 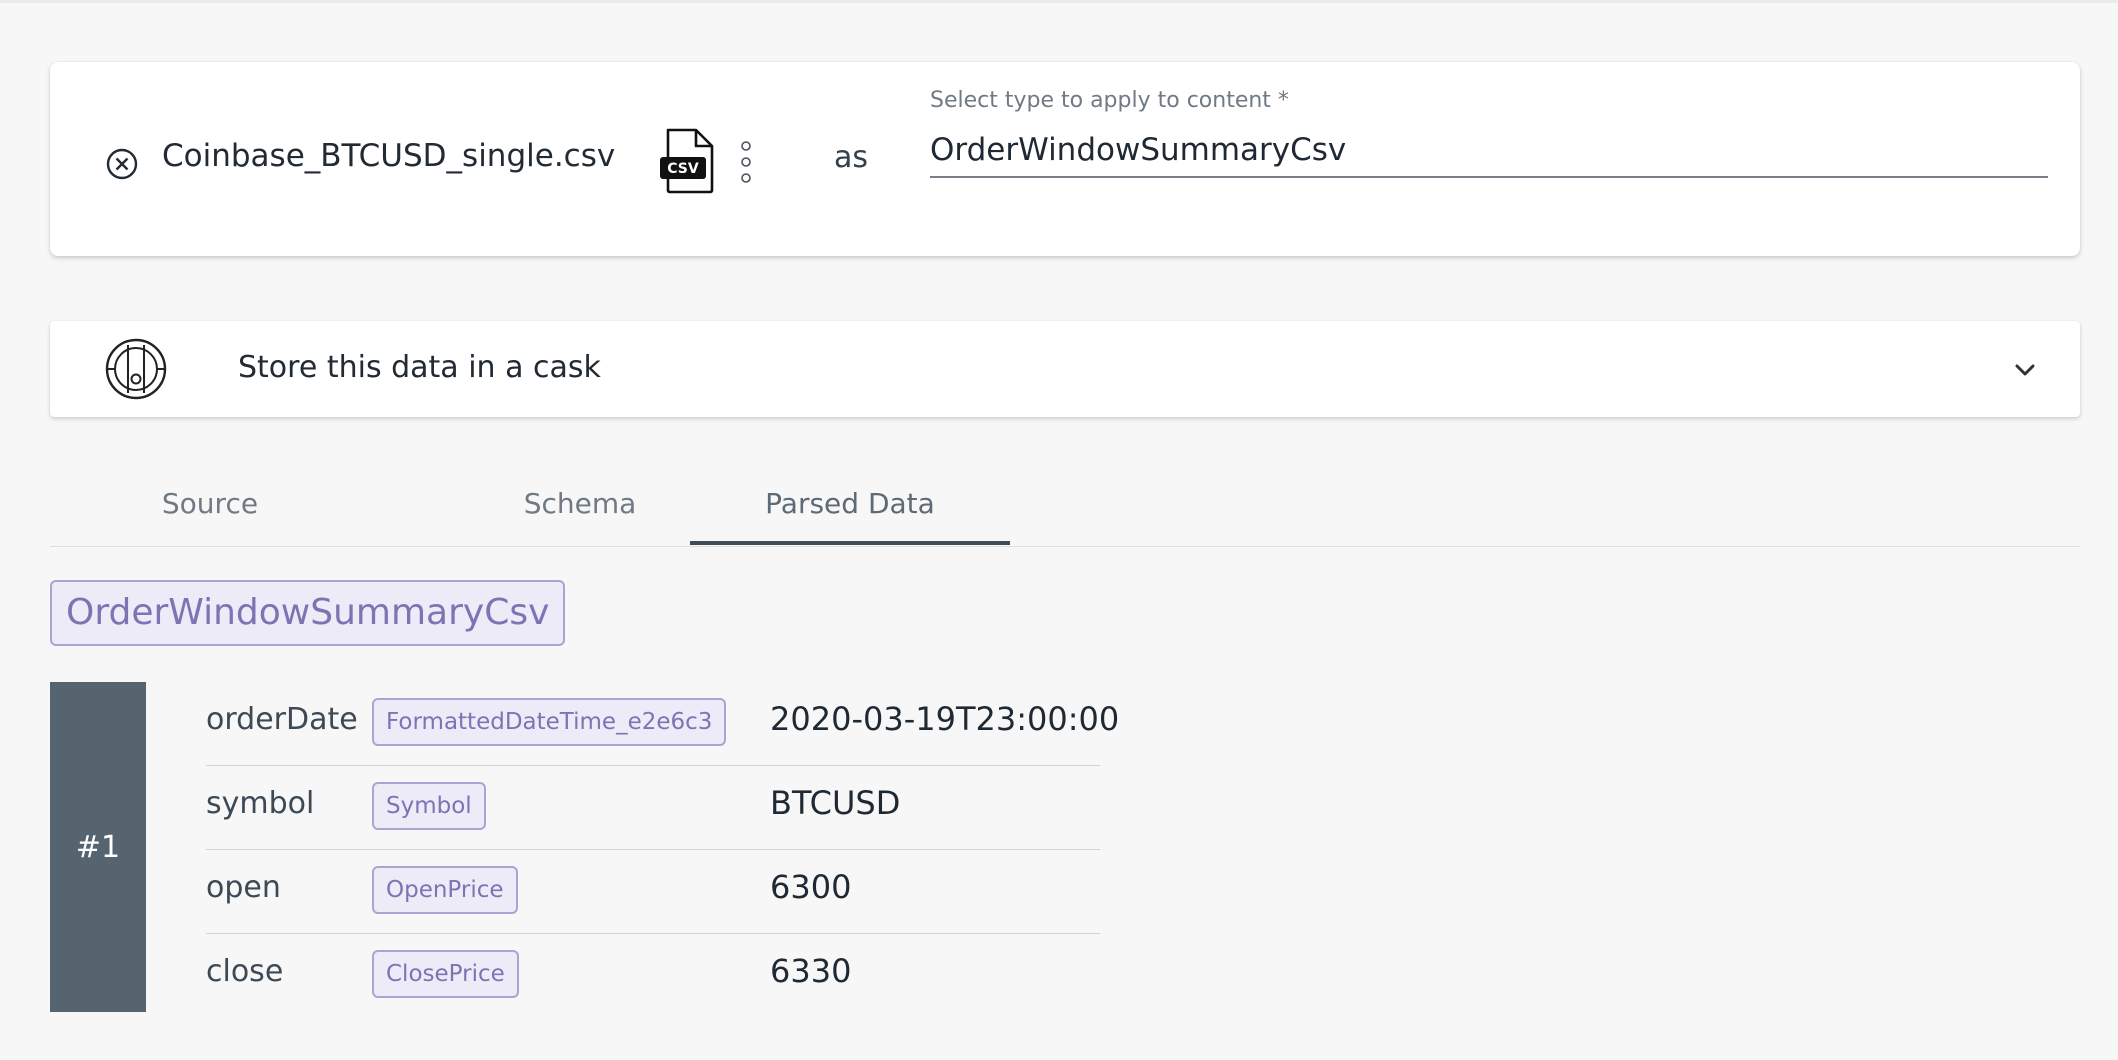 I want to click on type-select-input, so click(x=1489, y=151).